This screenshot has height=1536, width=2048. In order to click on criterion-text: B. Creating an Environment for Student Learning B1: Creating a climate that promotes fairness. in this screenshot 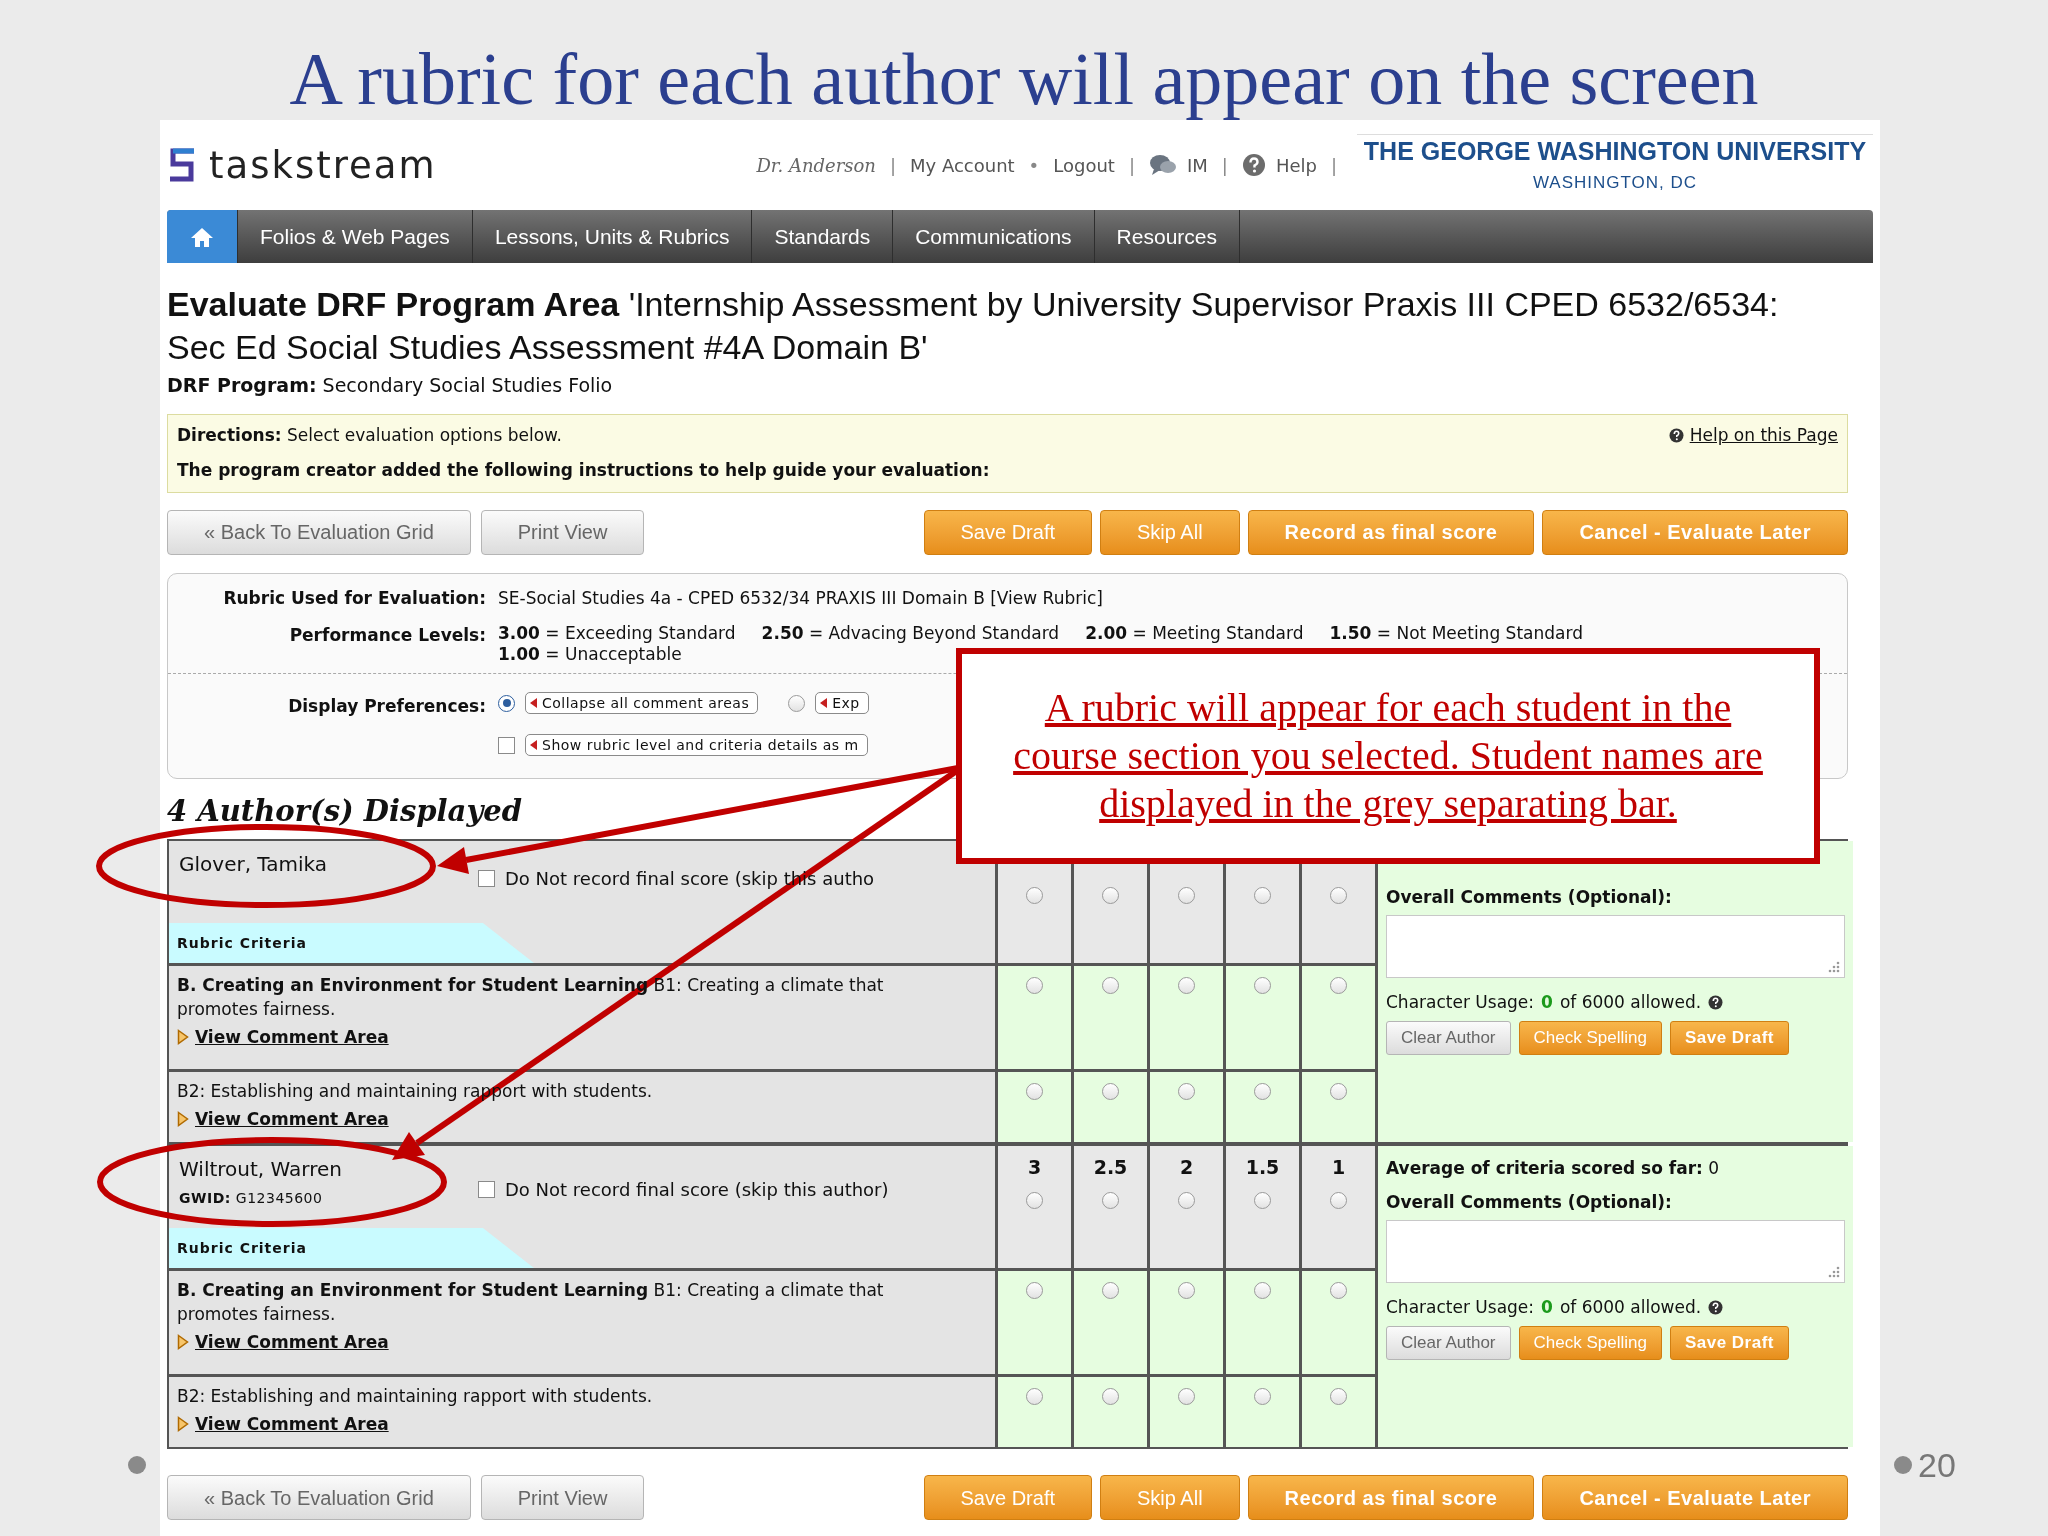, I will do `click(531, 1302)`.